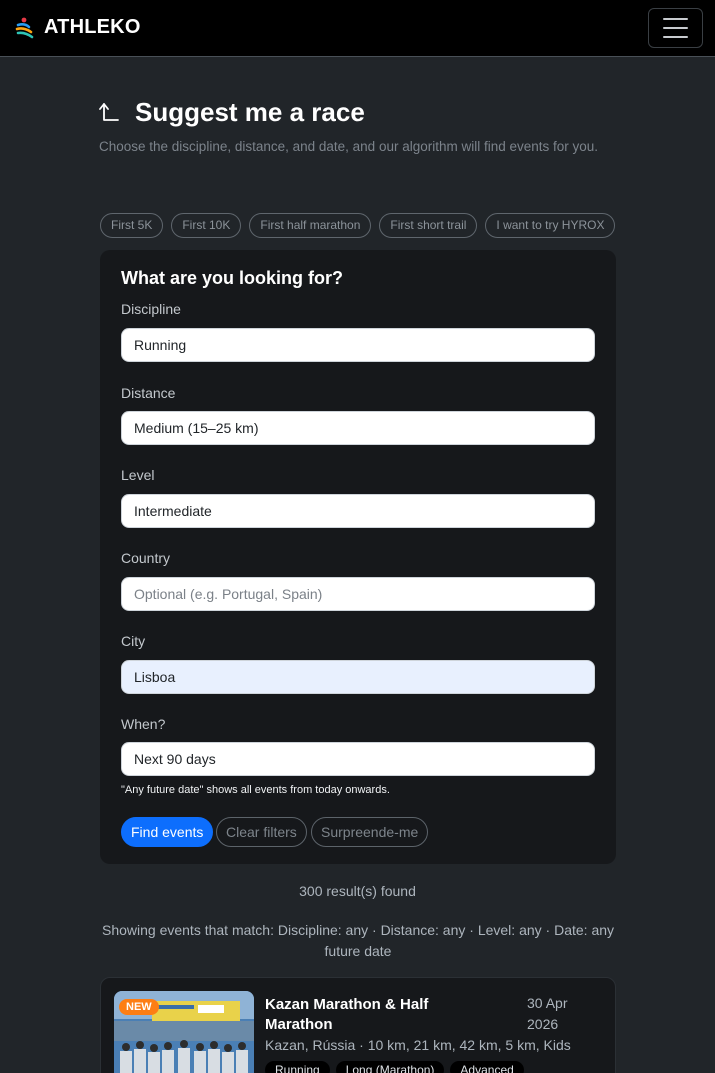 The width and height of the screenshot is (715, 1073). Describe the element at coordinates (428, 225) in the screenshot. I see `chip-first-short-trail: First short trail` at that location.